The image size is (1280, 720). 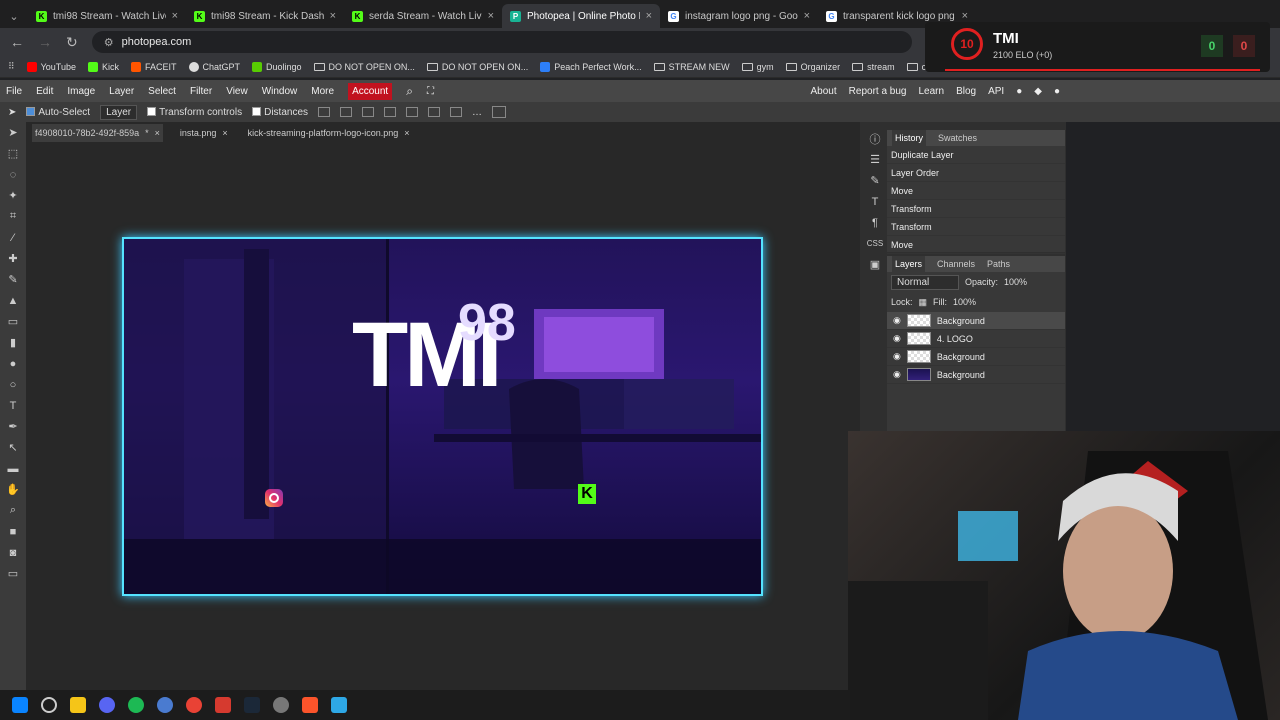 I want to click on path-select-tool-icon: ↖, so click(x=13, y=447).